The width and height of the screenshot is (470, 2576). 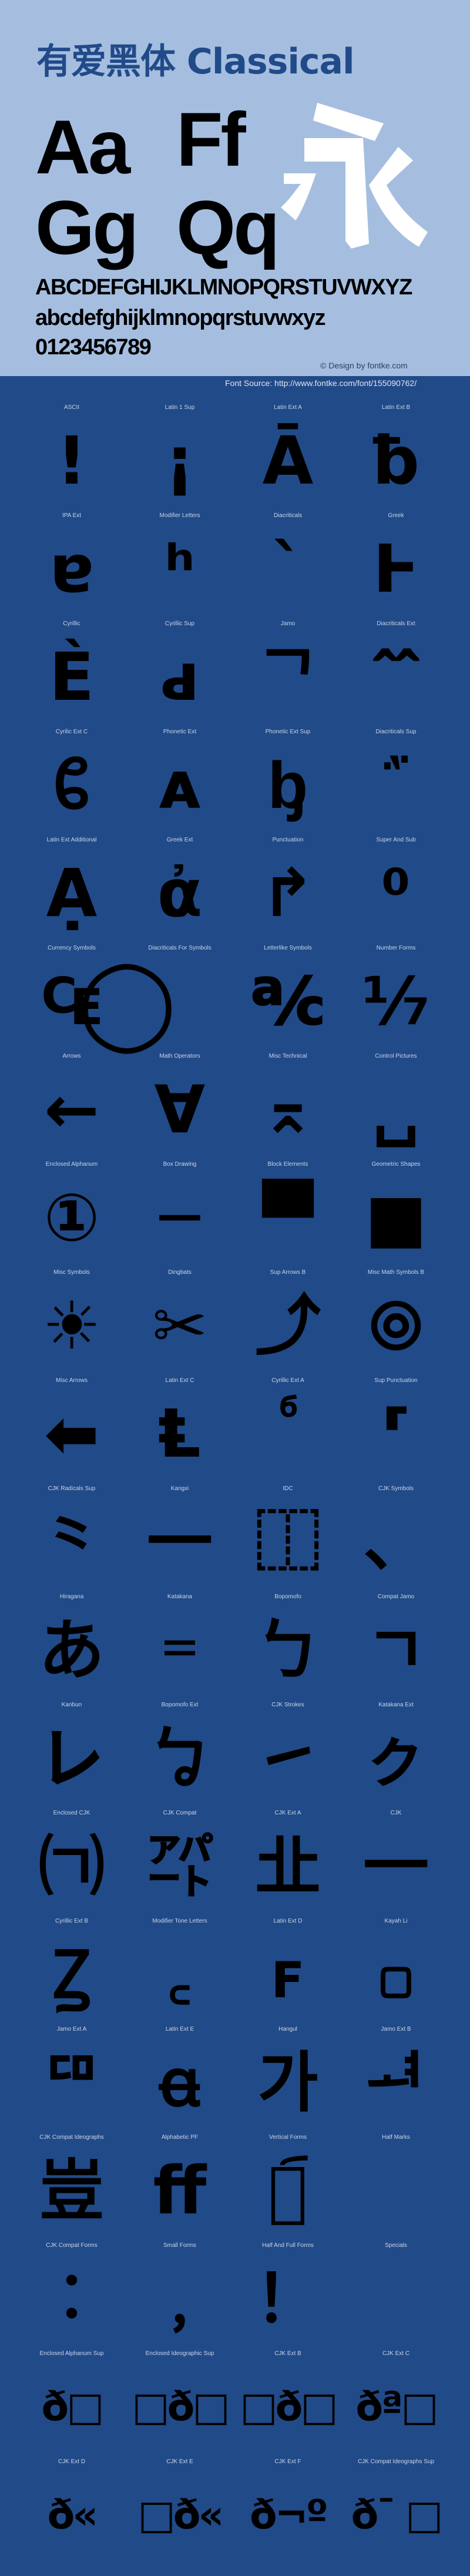 I want to click on block-label: Misc Math Symbols B, so click(x=396, y=1272).